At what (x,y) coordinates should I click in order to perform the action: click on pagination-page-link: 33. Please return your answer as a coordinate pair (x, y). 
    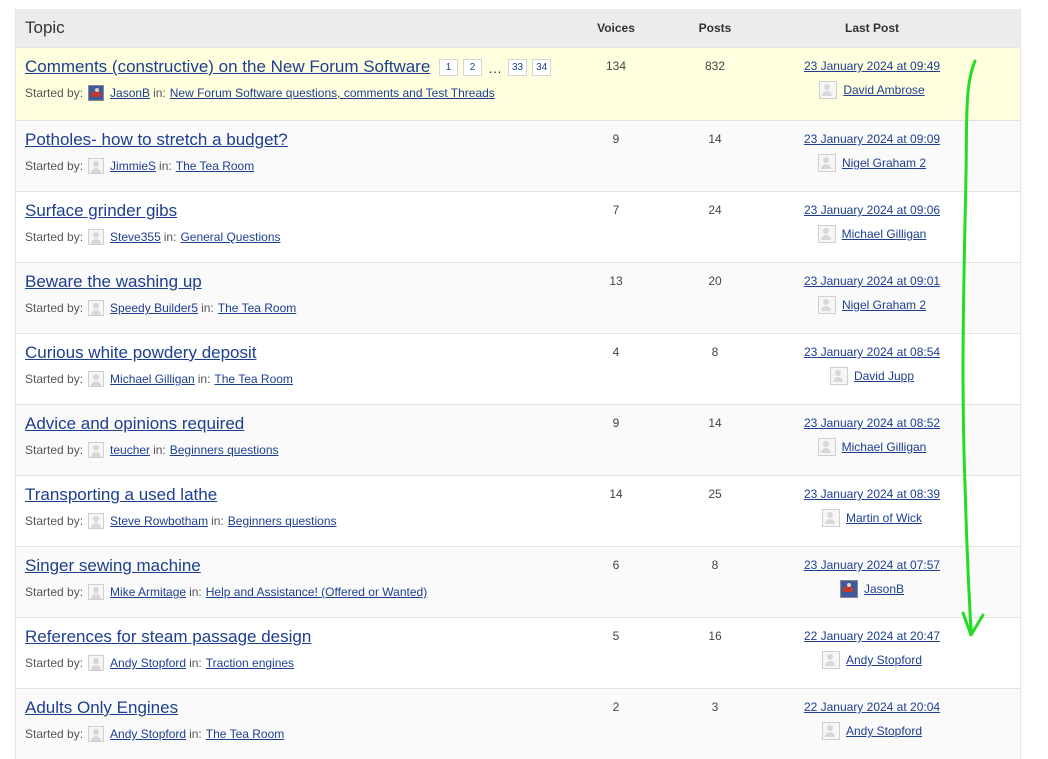
    Looking at the image, I should click on (518, 67).